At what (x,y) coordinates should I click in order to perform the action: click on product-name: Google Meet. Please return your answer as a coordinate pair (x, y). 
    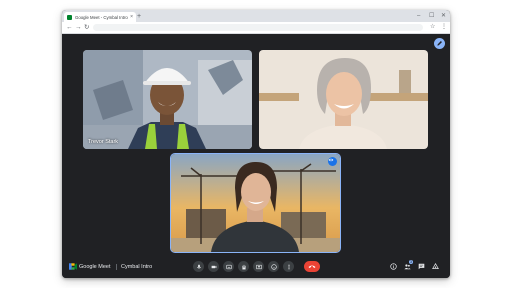
    Looking at the image, I should click on (95, 267).